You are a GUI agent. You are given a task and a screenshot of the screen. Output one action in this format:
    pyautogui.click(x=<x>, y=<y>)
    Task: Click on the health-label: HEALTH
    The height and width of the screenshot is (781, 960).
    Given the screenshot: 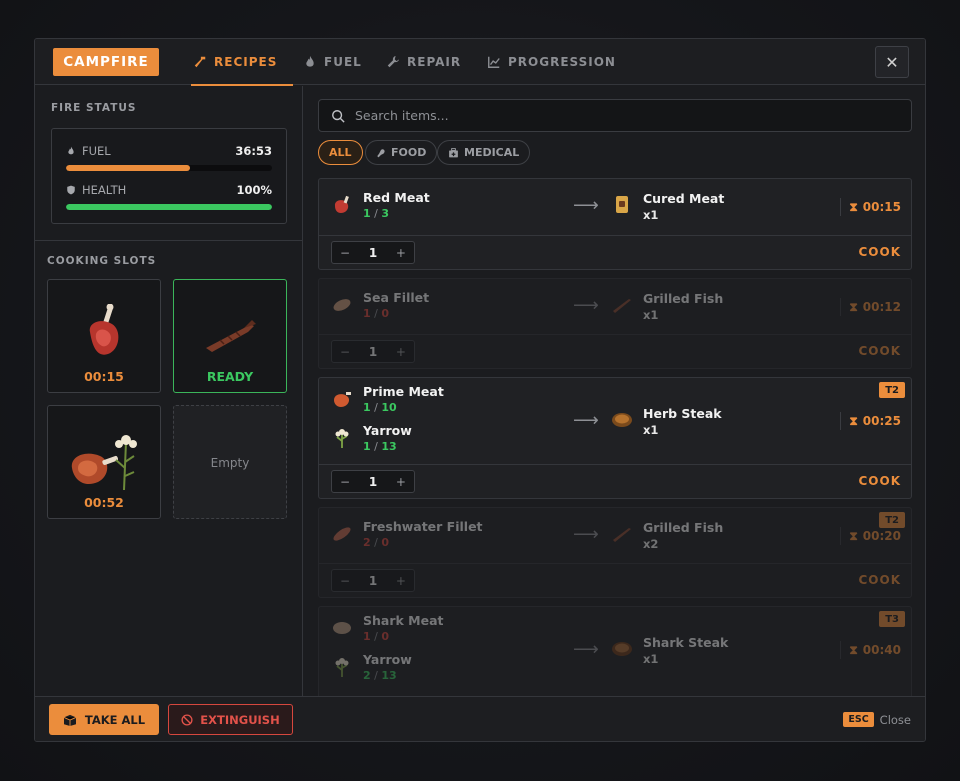 What is the action you would take?
    pyautogui.click(x=104, y=190)
    